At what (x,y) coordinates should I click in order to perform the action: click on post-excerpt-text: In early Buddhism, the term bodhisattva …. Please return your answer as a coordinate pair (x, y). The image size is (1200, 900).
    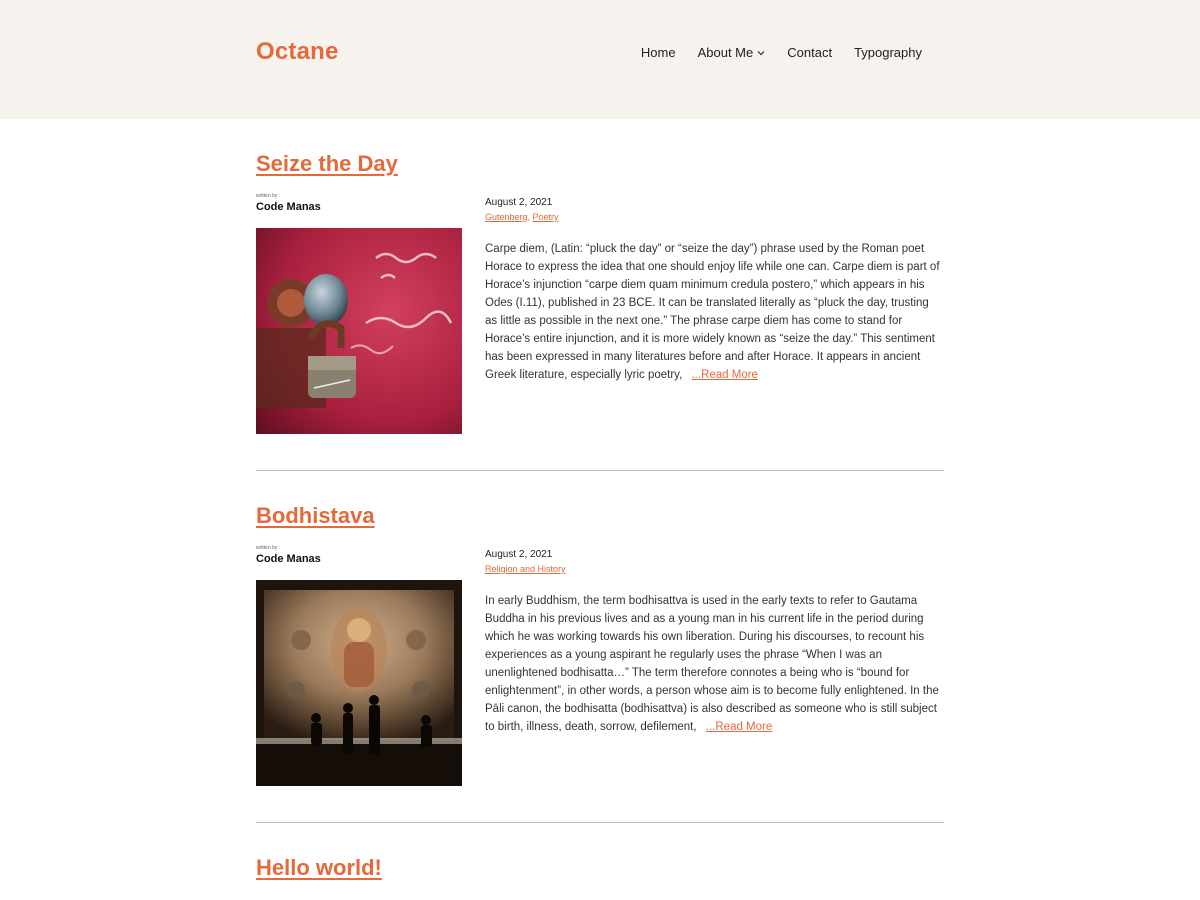
    Looking at the image, I should click on (712, 664).